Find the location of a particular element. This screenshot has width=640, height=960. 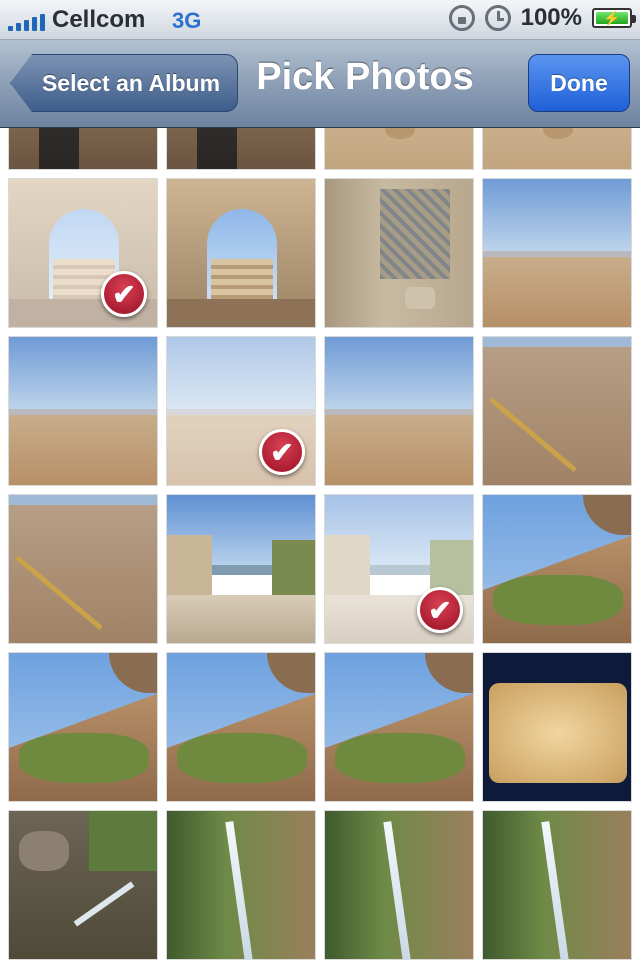

battery-icon: ⚡ is located at coordinates (614, 18).